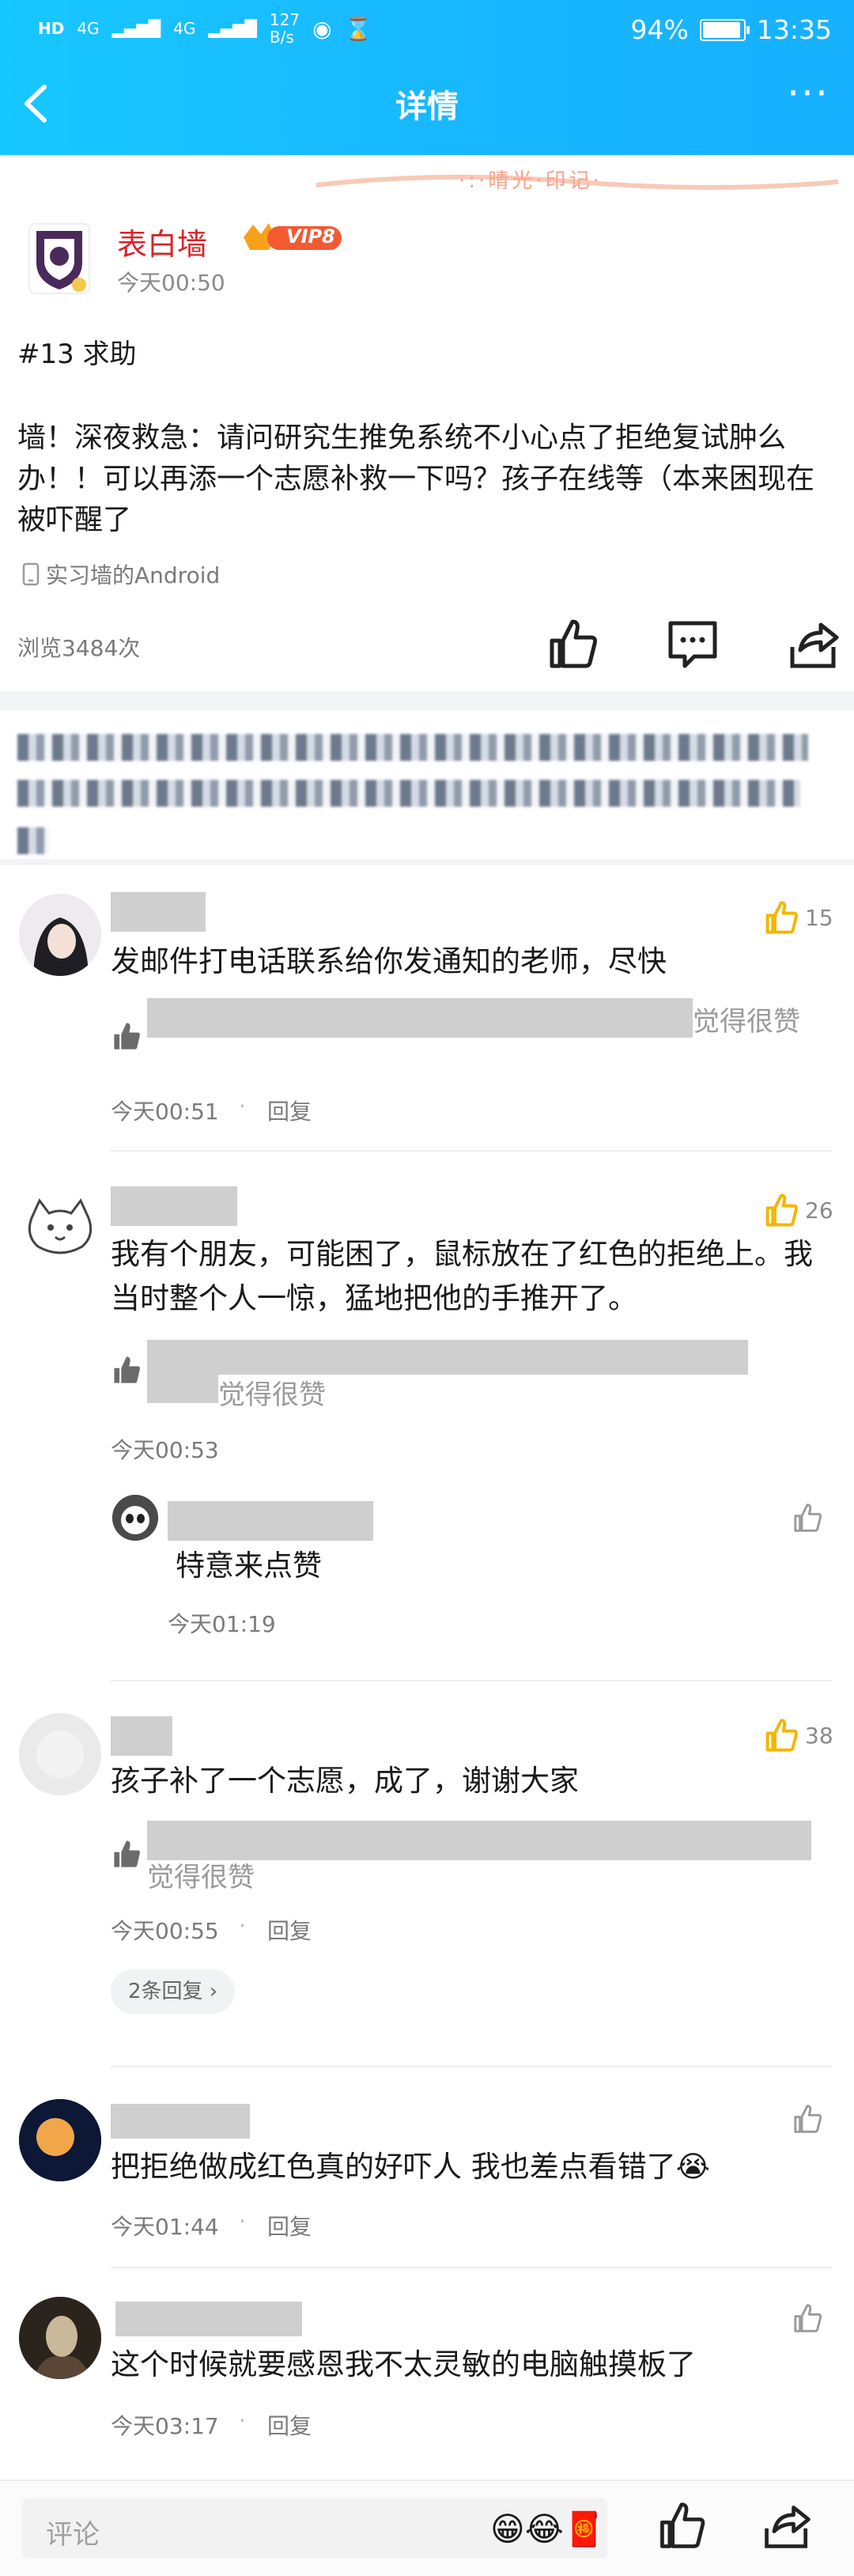 The height and width of the screenshot is (2576, 854). Describe the element at coordinates (358, 28) in the screenshot. I see `hourglass-icon: ⌛` at that location.